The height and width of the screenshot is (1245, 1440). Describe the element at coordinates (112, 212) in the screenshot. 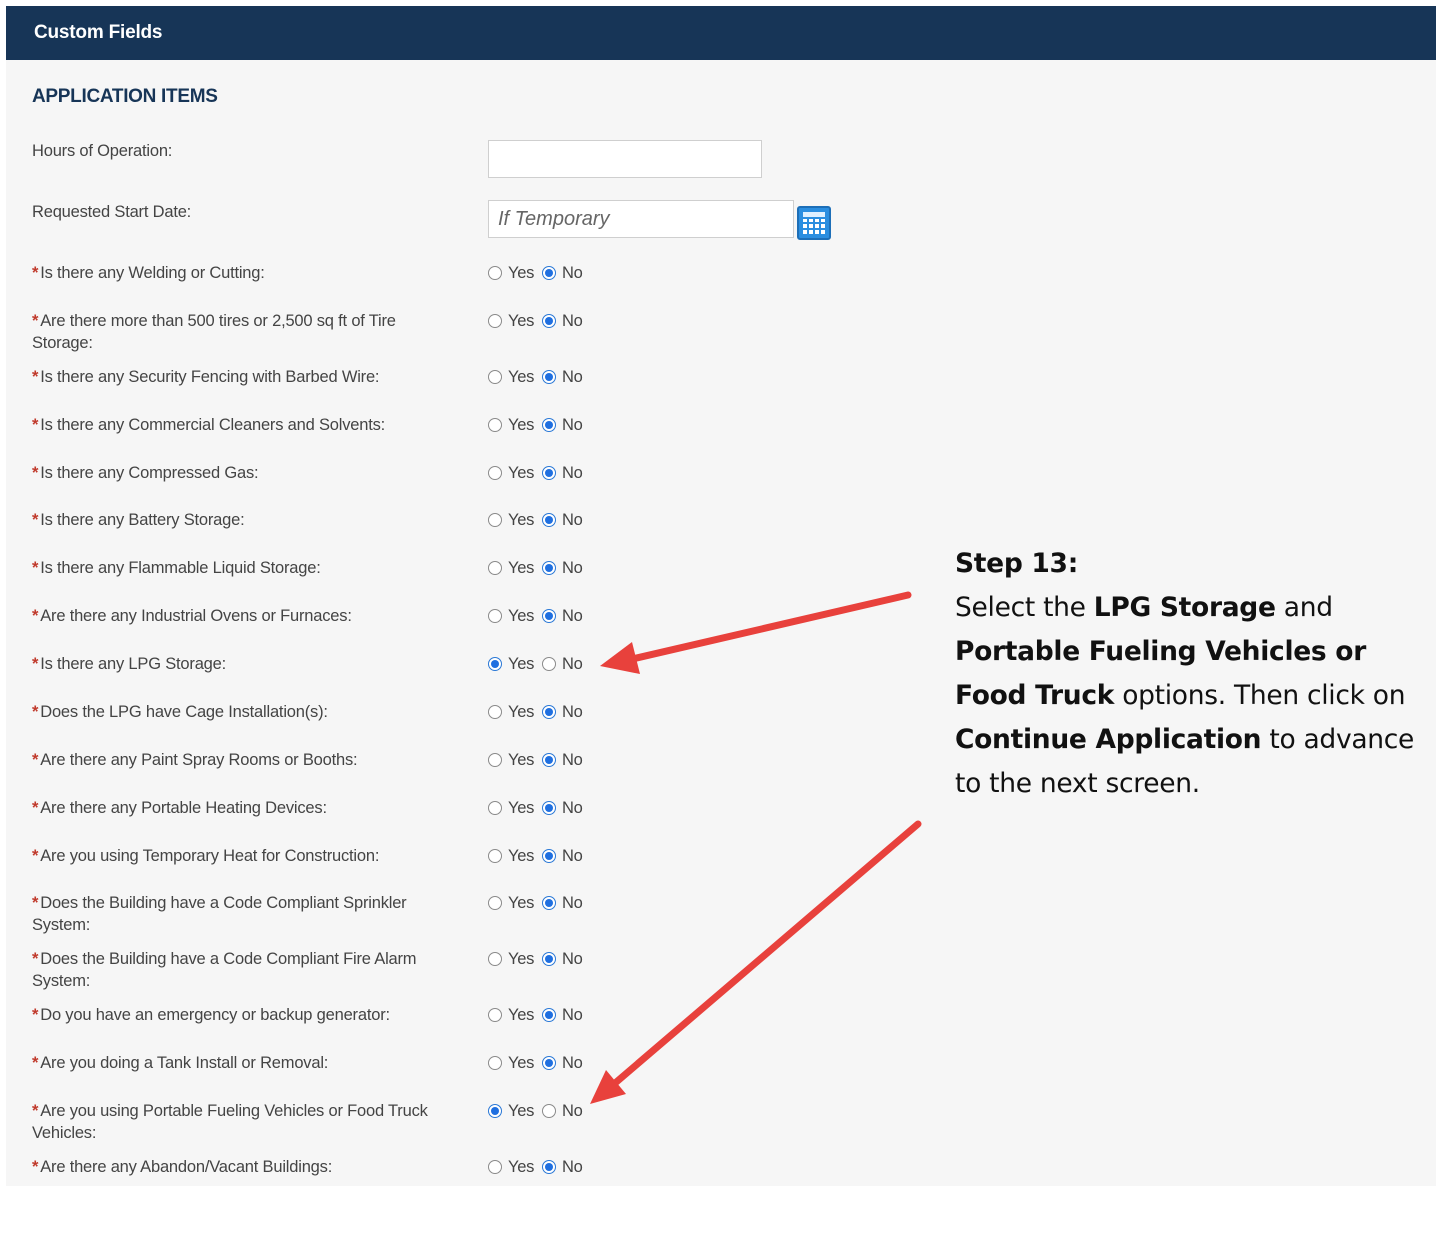

I see `requested-start-date-label: Requested Start Date:` at that location.